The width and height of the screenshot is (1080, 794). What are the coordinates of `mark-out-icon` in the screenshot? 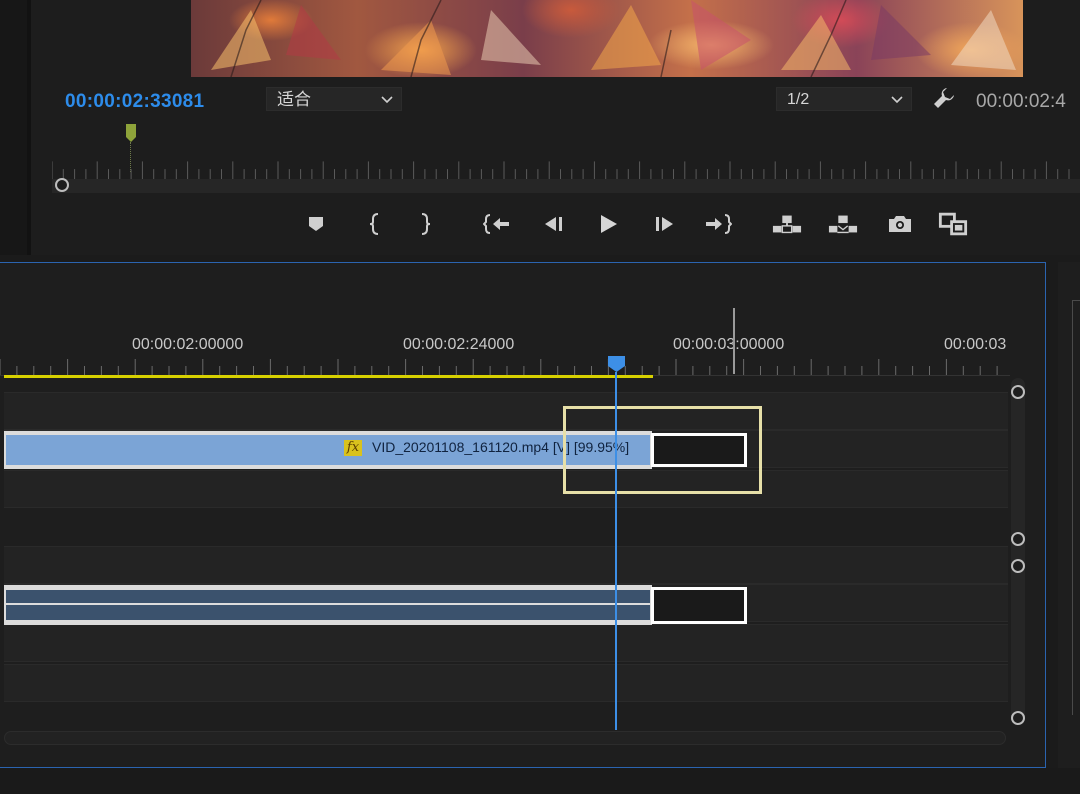 It's located at (426, 224).